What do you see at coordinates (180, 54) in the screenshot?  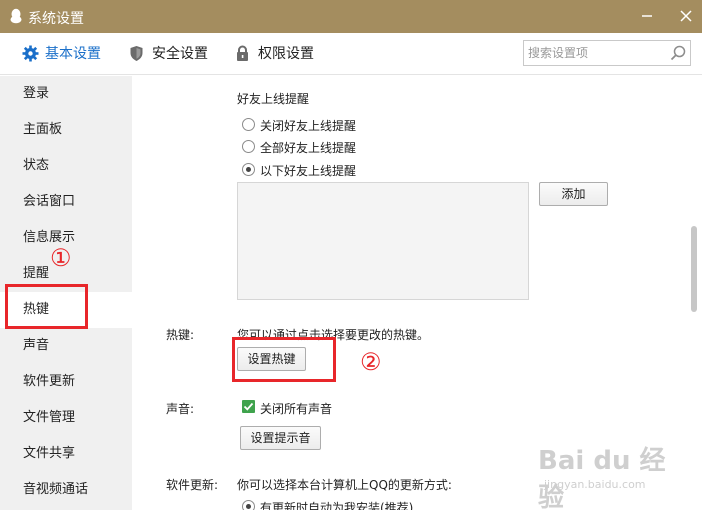 I see `tab-label: 安全设置` at bounding box center [180, 54].